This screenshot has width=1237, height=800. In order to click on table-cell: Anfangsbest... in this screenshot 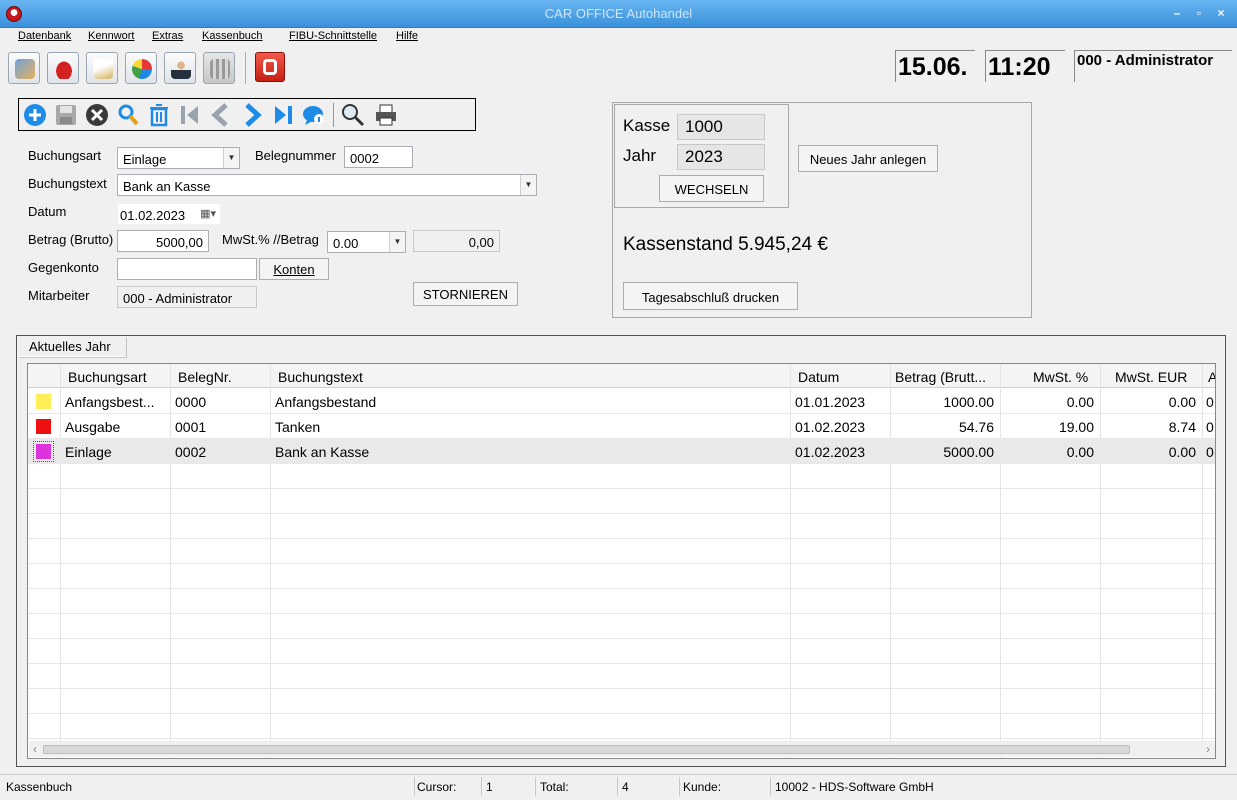, I will do `click(110, 402)`.